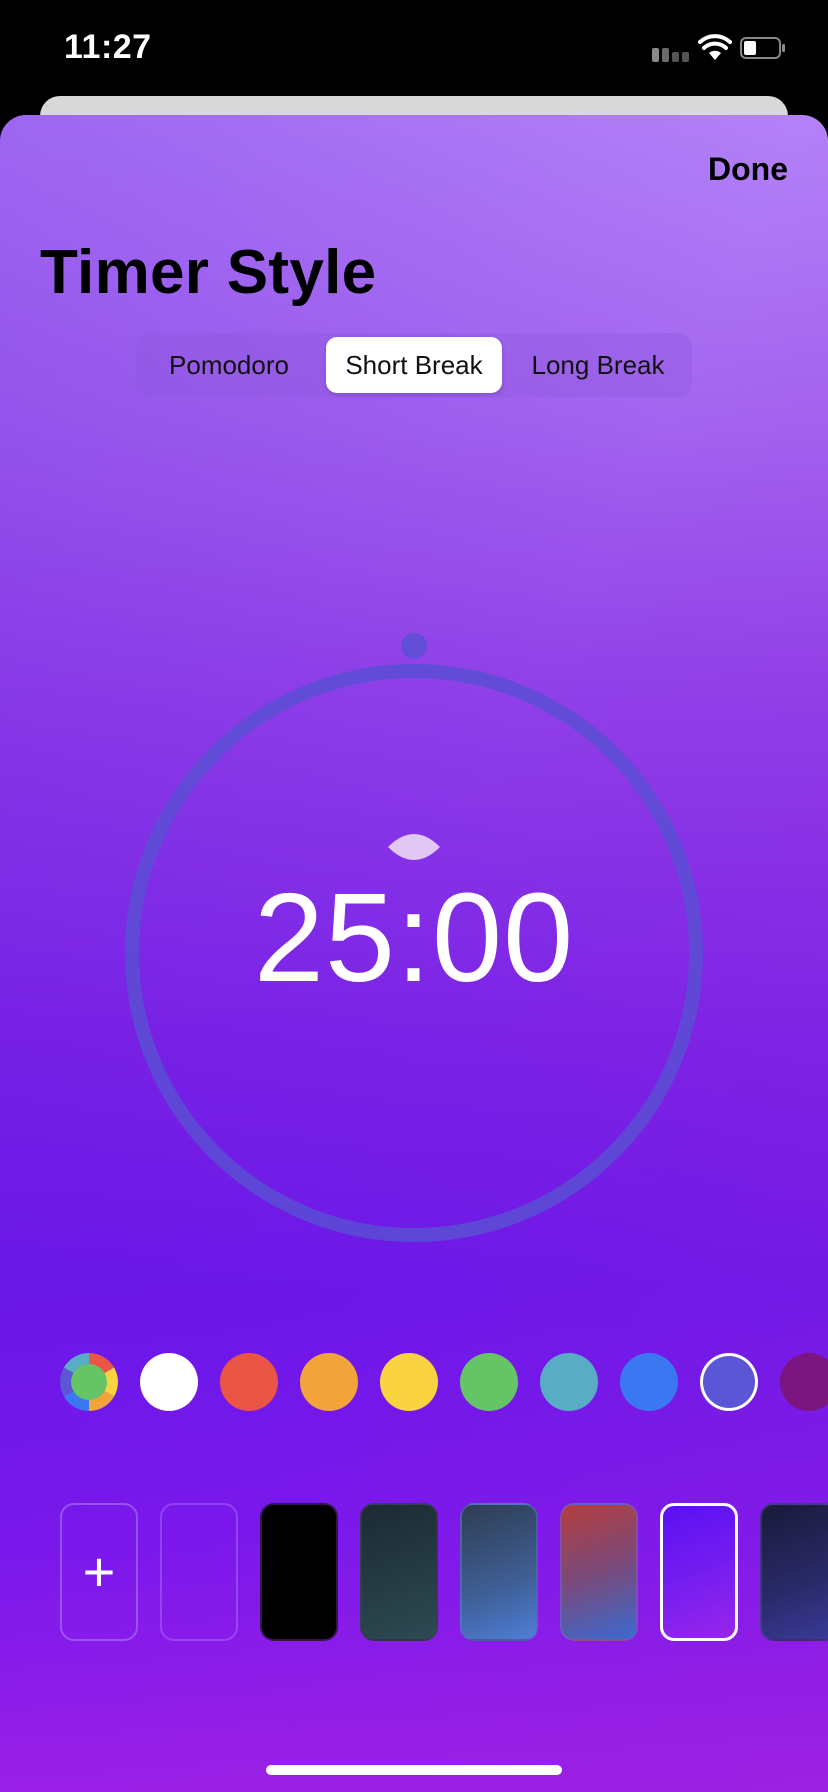 Image resolution: width=828 pixels, height=1792 pixels. Describe the element at coordinates (729, 1382) in the screenshot. I see `swatch-indigo-selected` at that location.